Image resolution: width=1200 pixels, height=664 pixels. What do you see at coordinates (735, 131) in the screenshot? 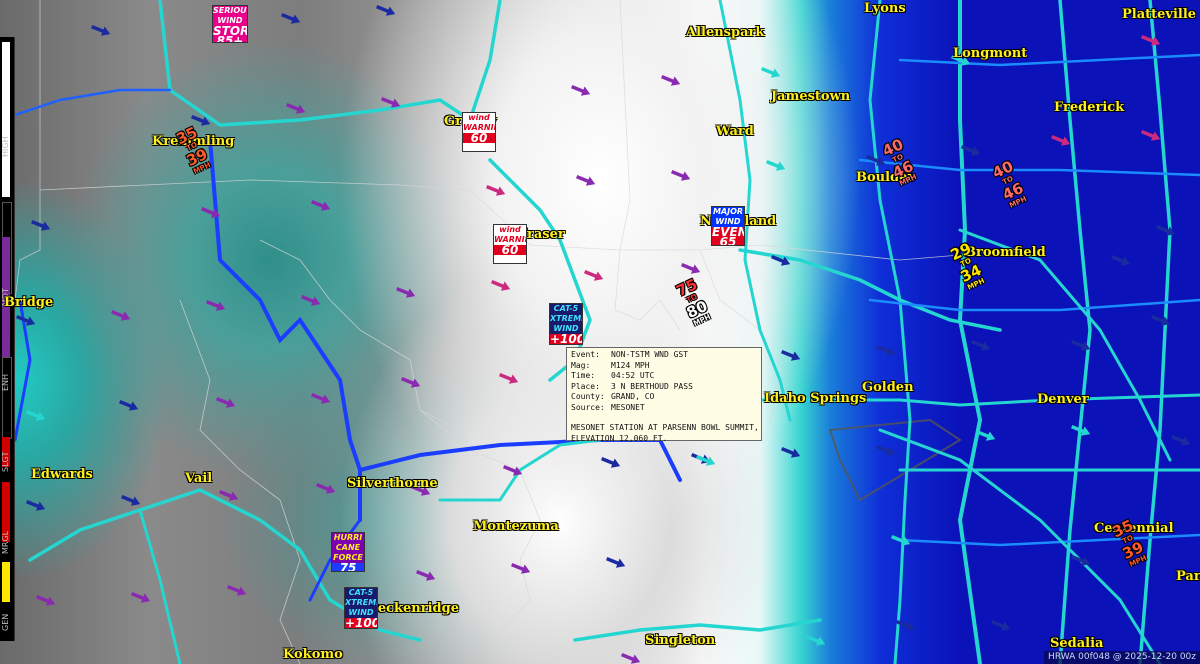
I see `city-label: Ward` at bounding box center [735, 131].